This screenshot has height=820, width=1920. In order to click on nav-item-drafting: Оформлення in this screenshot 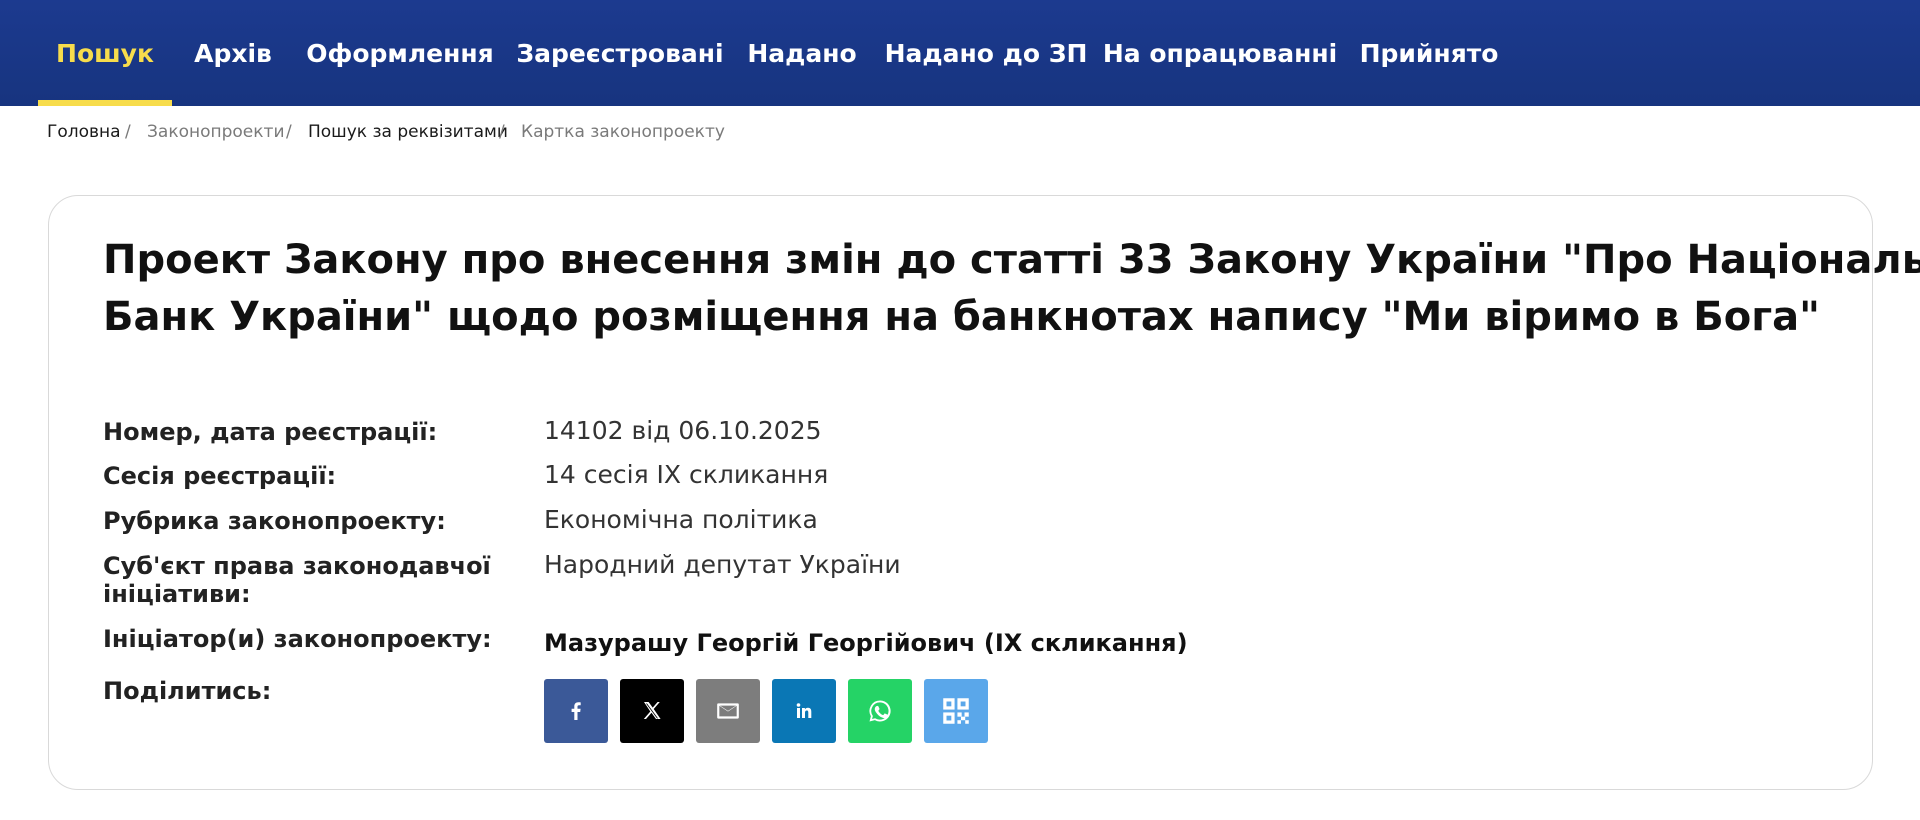, I will do `click(399, 53)`.